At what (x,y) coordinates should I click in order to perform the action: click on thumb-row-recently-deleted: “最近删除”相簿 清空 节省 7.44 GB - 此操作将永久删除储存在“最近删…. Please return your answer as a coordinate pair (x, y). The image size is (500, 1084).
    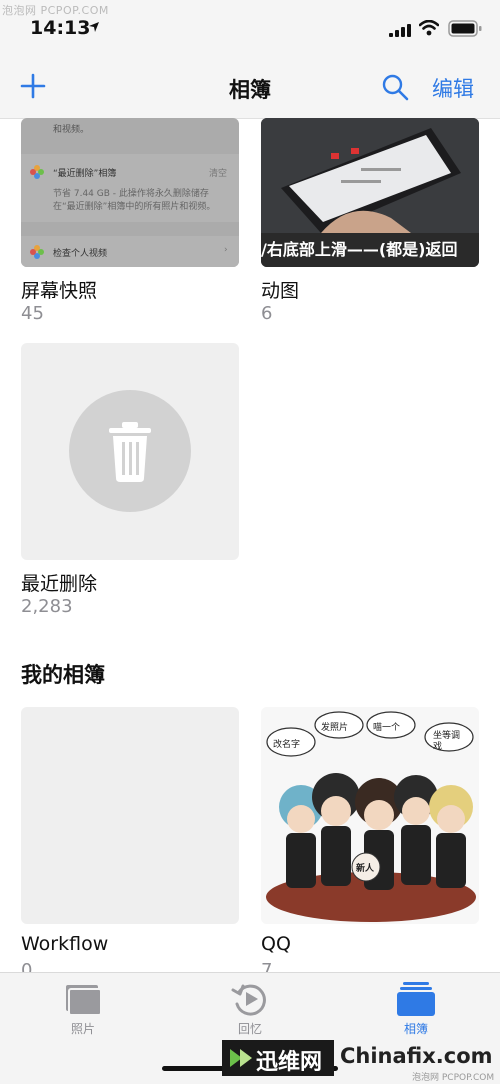
    Looking at the image, I should click on (130, 188).